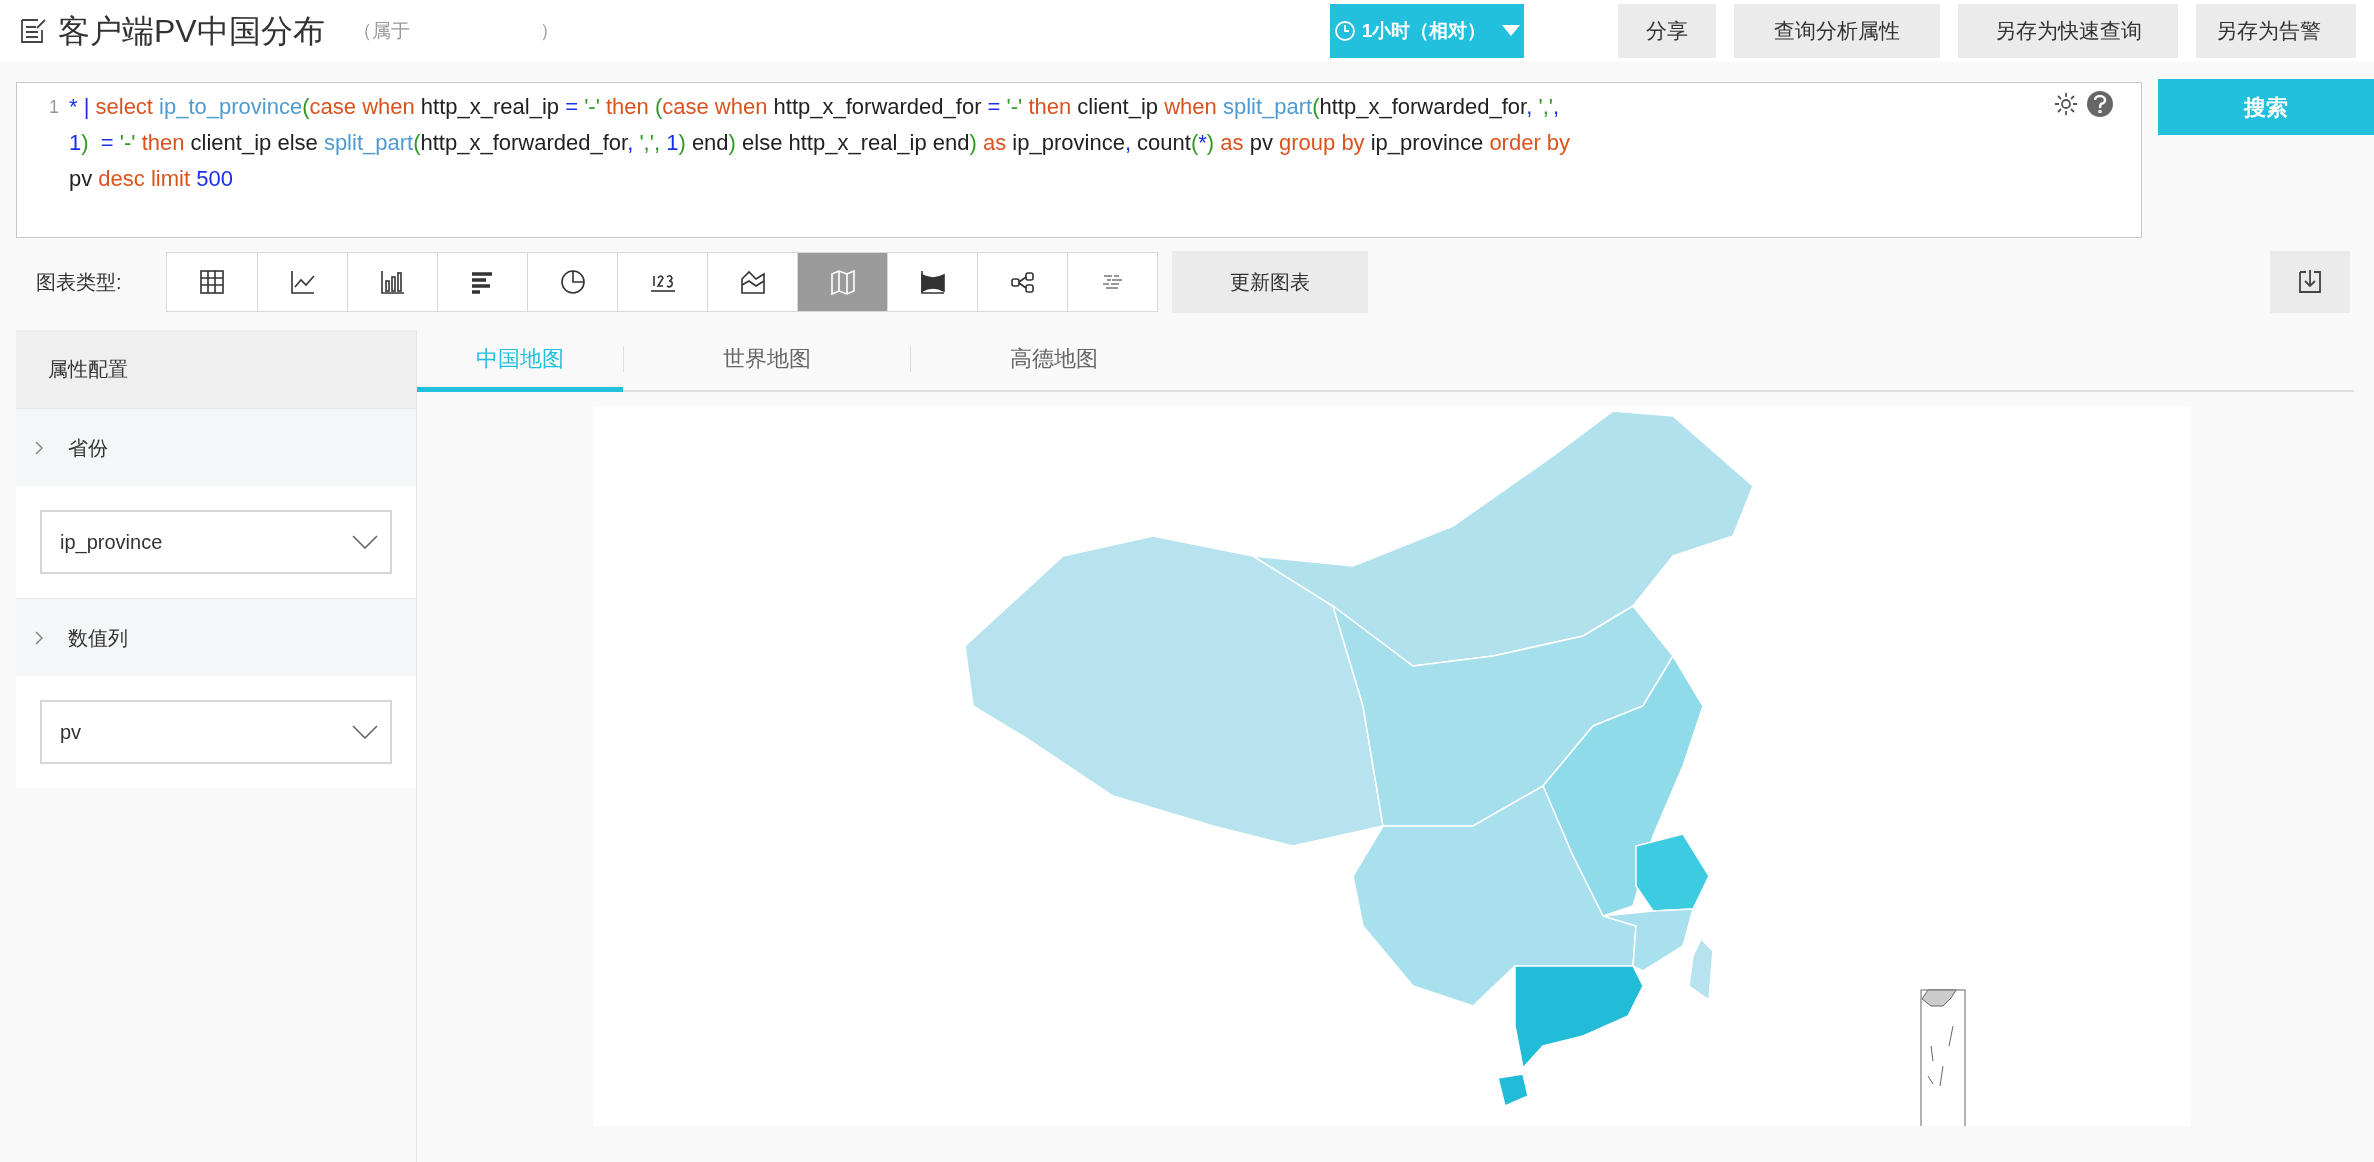 The height and width of the screenshot is (1162, 2374). I want to click on download-icon, so click(2310, 282).